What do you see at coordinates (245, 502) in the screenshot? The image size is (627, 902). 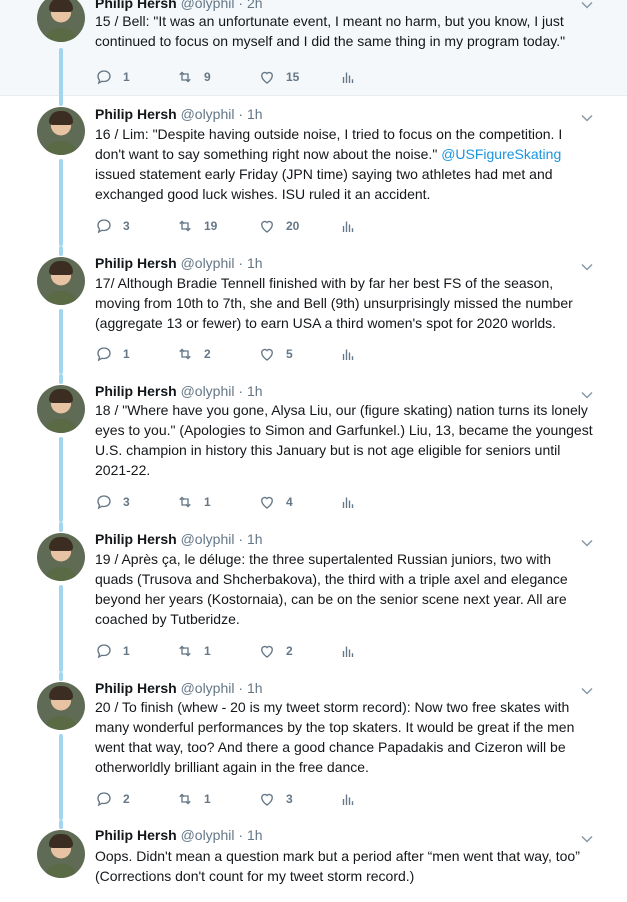 I see `tweet-actions: 3 1 4` at bounding box center [245, 502].